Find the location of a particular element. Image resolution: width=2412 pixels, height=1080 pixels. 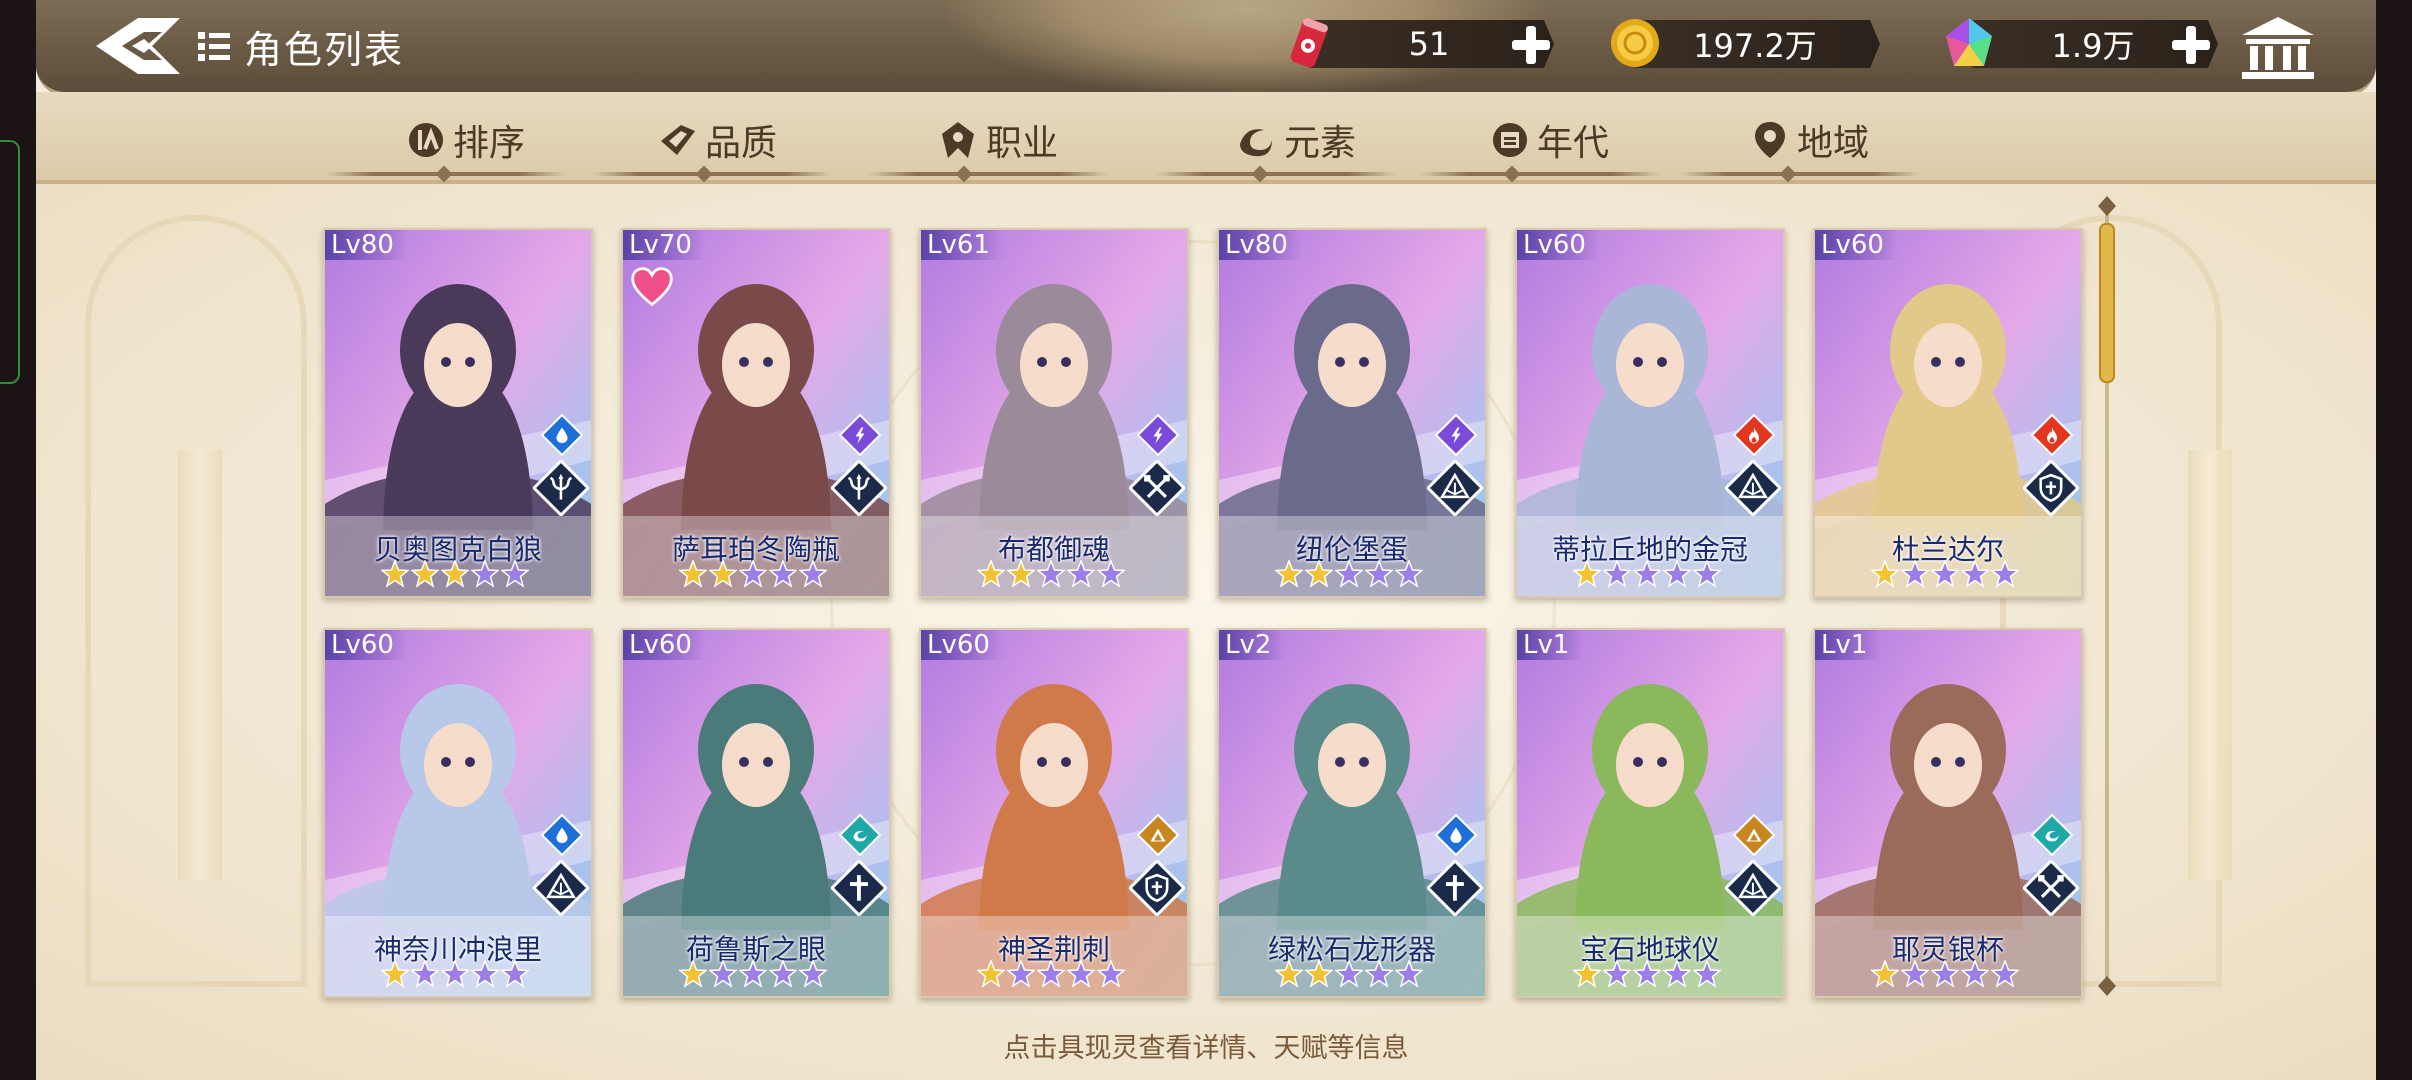

left-edge-marker is located at coordinates (10, 262).